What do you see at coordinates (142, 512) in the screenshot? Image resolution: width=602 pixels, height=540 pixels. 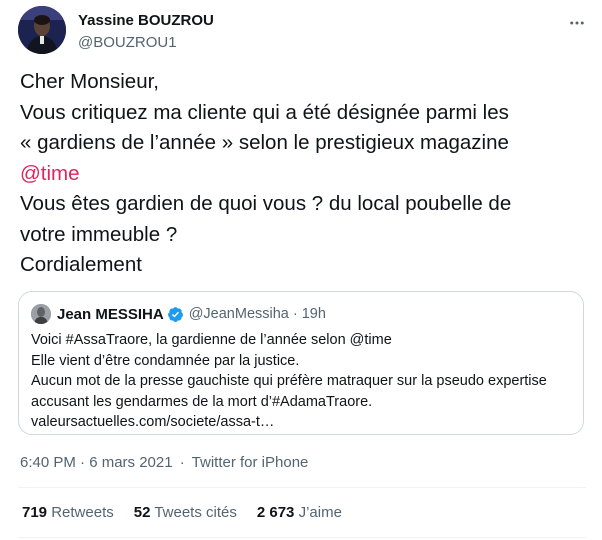 I see `quotes-count: 52` at bounding box center [142, 512].